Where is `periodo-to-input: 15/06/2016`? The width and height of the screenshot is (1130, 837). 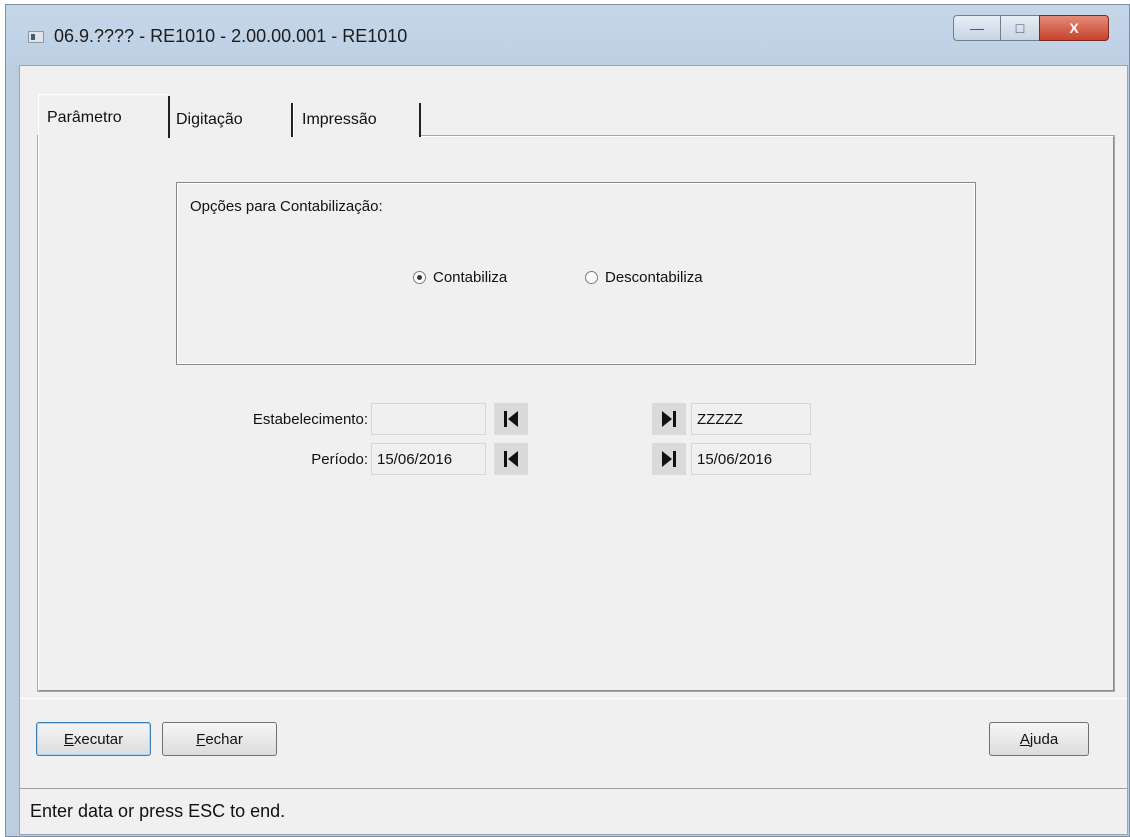 periodo-to-input: 15/06/2016 is located at coordinates (751, 459).